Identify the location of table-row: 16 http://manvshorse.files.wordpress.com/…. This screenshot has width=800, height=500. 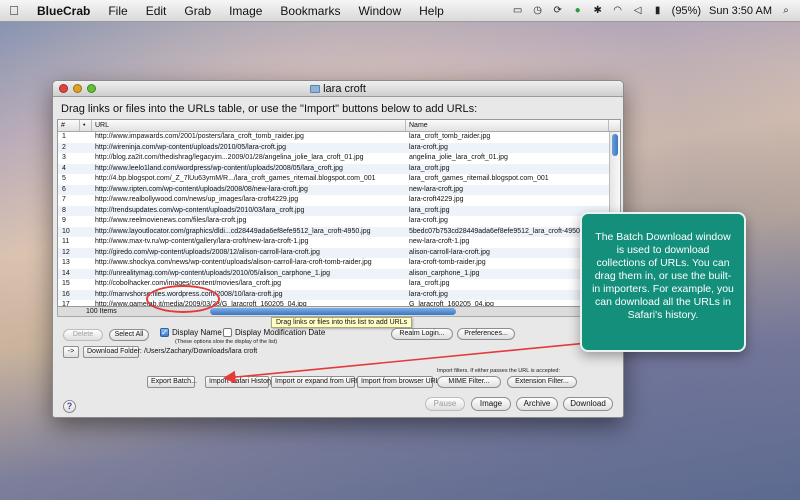
(339, 294).